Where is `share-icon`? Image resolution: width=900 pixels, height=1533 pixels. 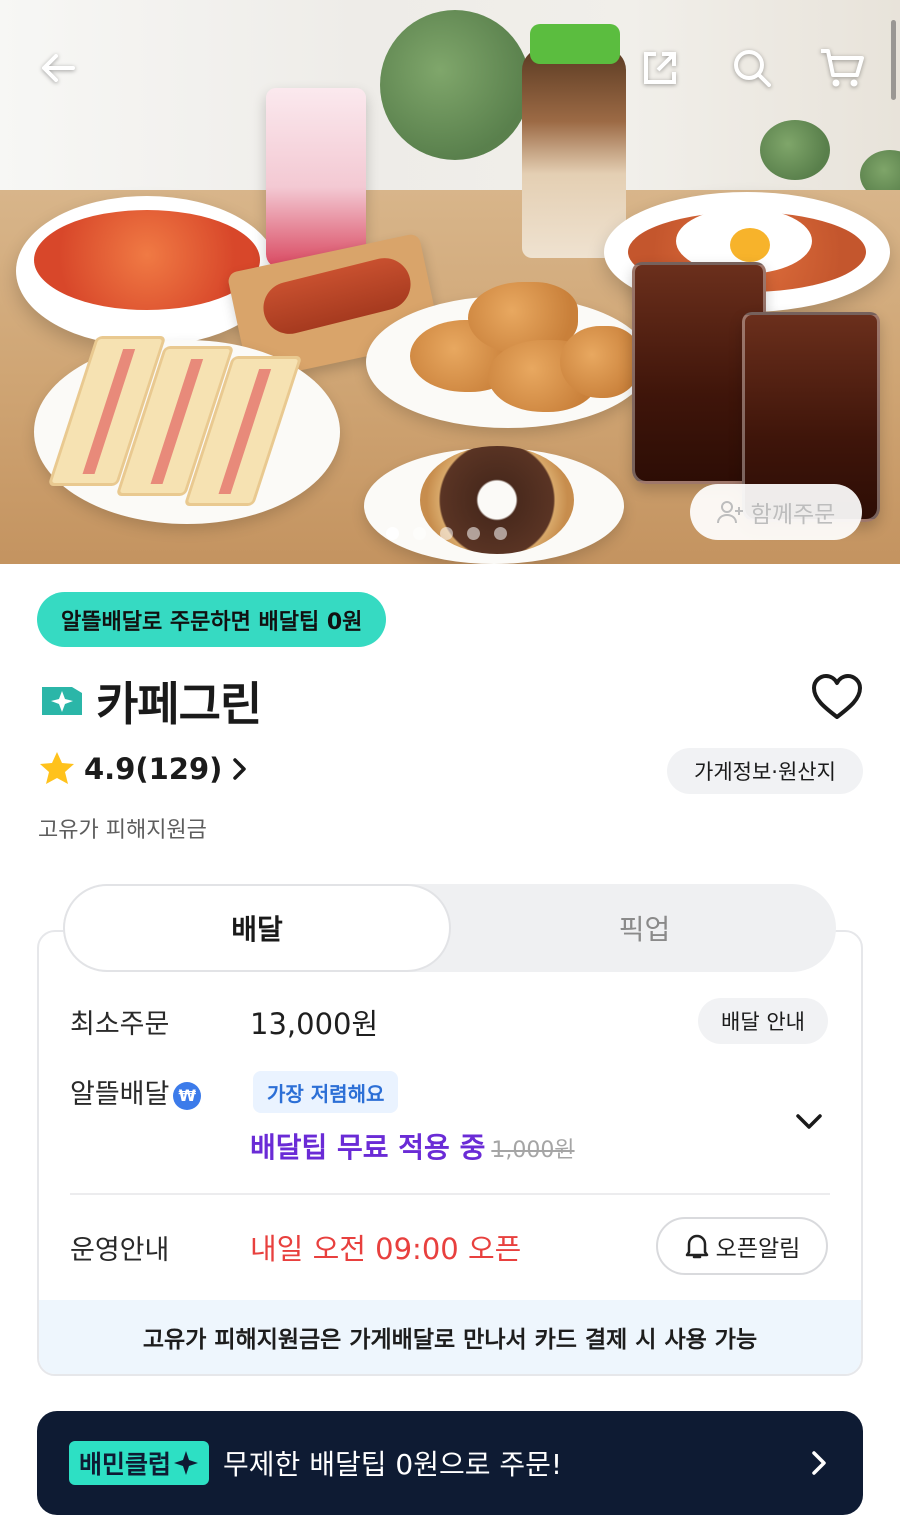 share-icon is located at coordinates (660, 68).